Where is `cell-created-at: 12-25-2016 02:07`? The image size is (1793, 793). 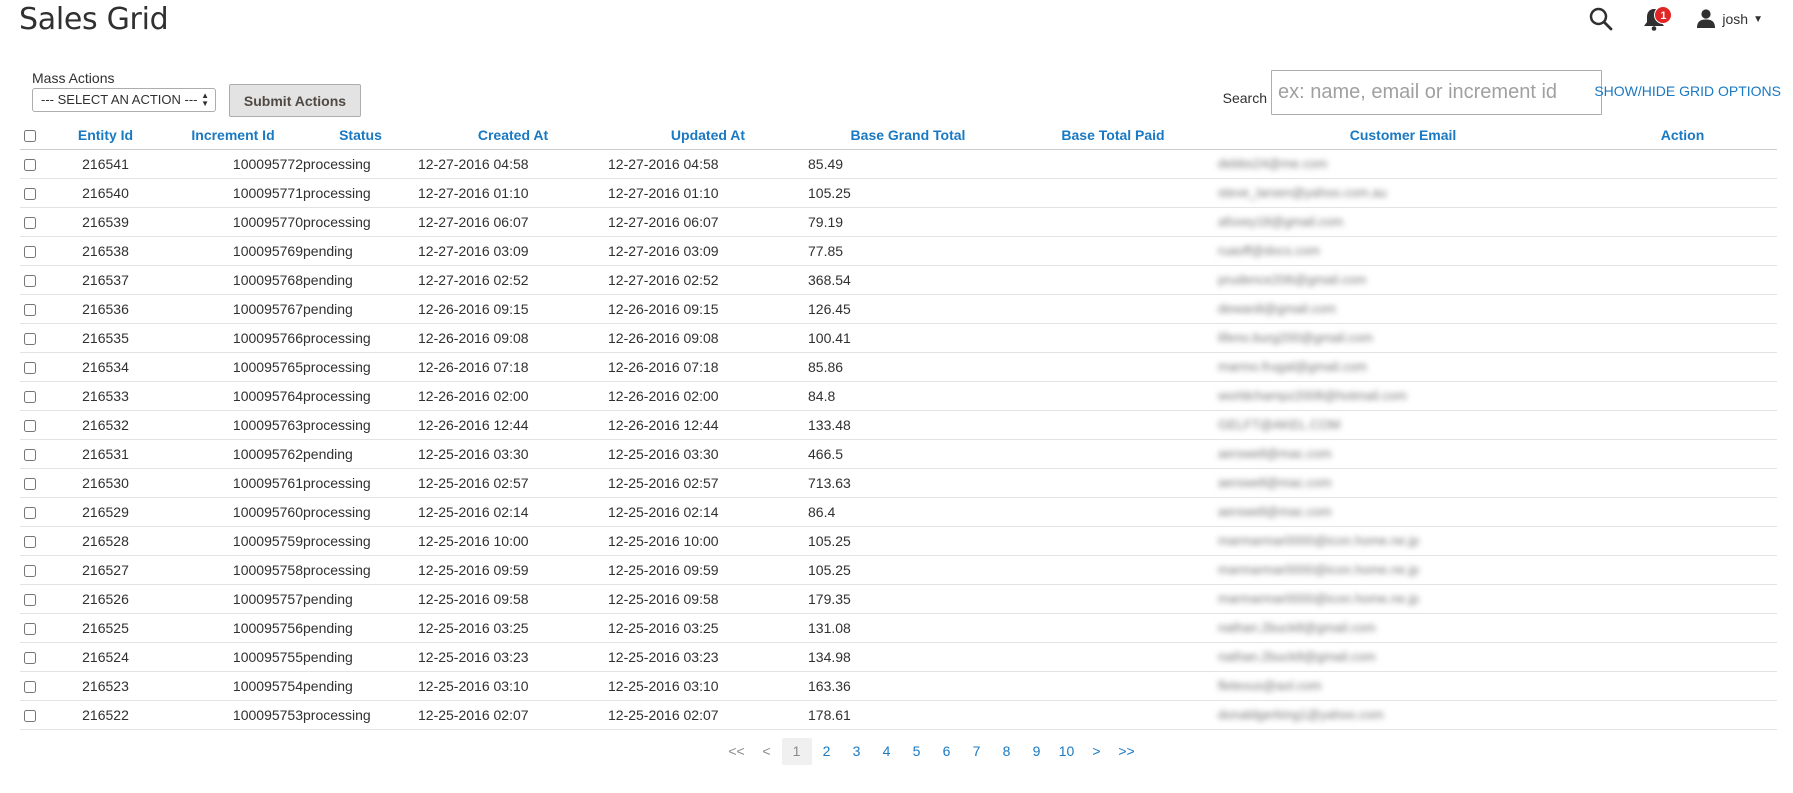 cell-created-at: 12-25-2016 02:07 is located at coordinates (513, 715).